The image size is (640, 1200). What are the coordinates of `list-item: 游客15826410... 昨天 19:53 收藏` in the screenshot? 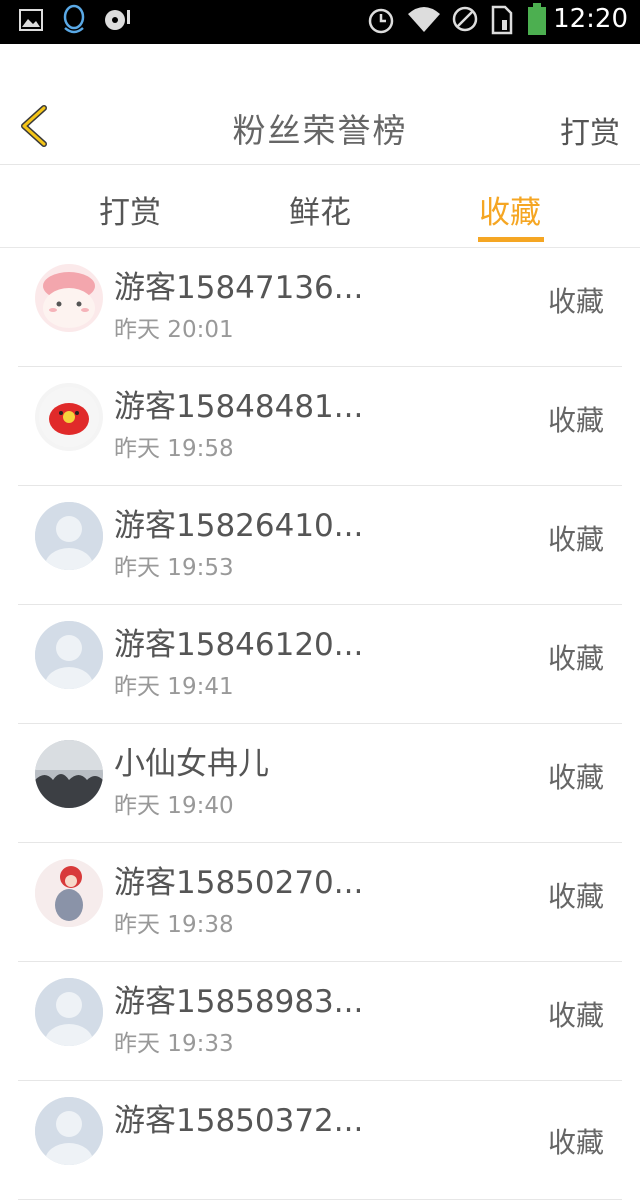 It's located at (320, 545).